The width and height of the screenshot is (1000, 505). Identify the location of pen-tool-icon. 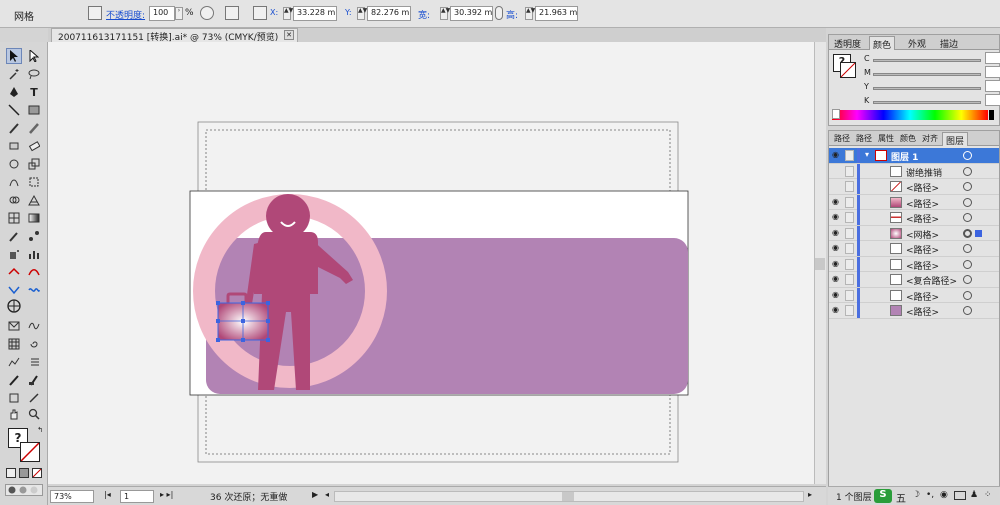
(14, 92).